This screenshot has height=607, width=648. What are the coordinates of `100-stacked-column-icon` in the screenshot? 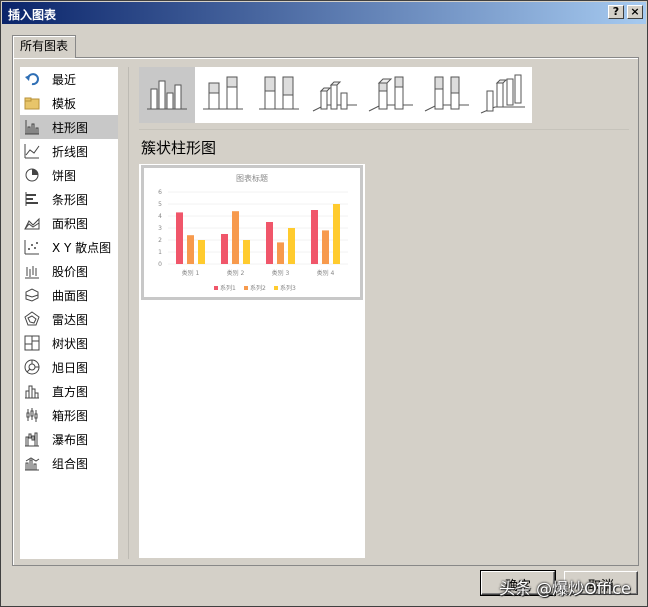 It's located at (279, 95).